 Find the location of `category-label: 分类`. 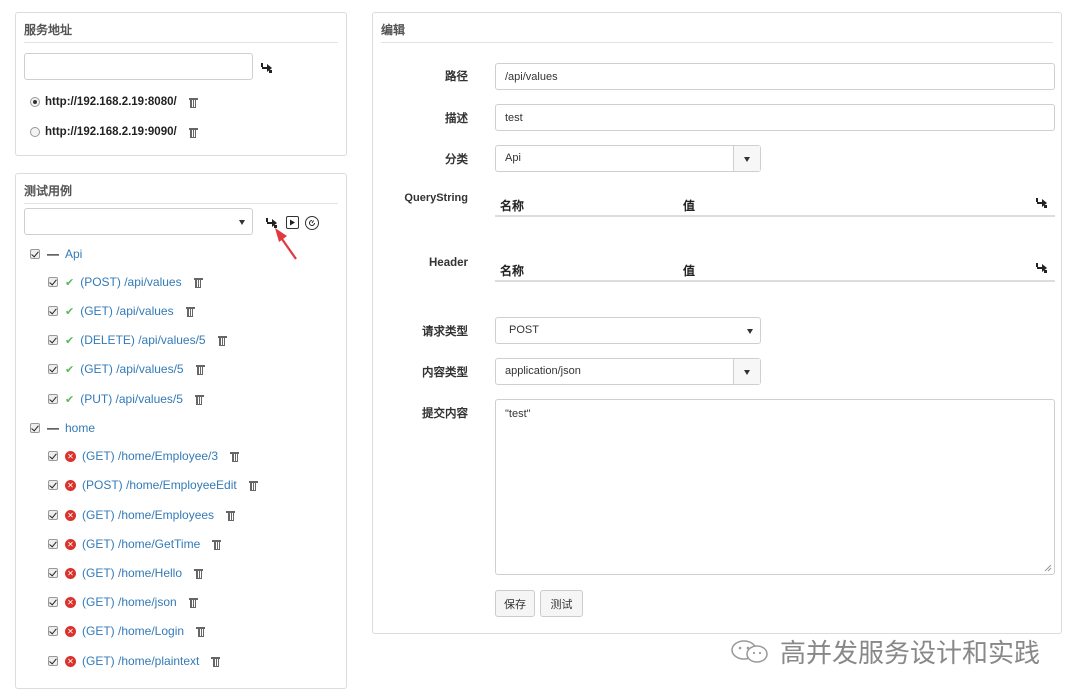

category-label: 分类 is located at coordinates (456, 160).